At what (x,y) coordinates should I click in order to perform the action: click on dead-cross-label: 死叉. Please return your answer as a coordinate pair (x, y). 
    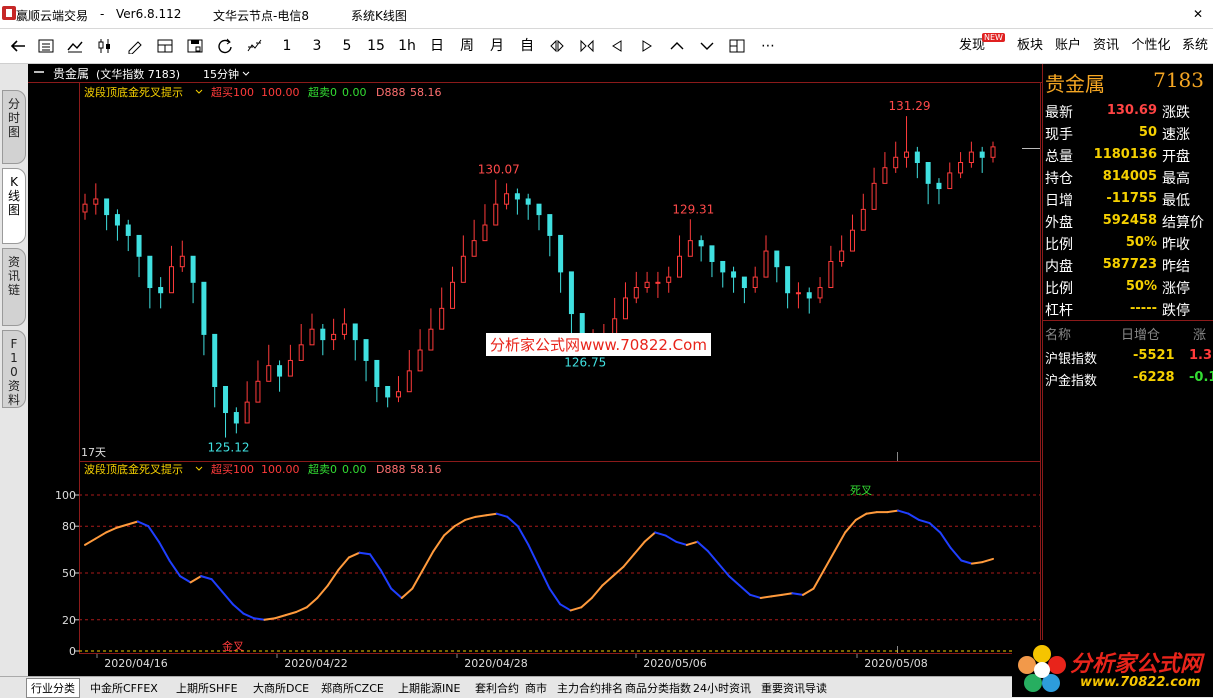
    Looking at the image, I should click on (861, 490).